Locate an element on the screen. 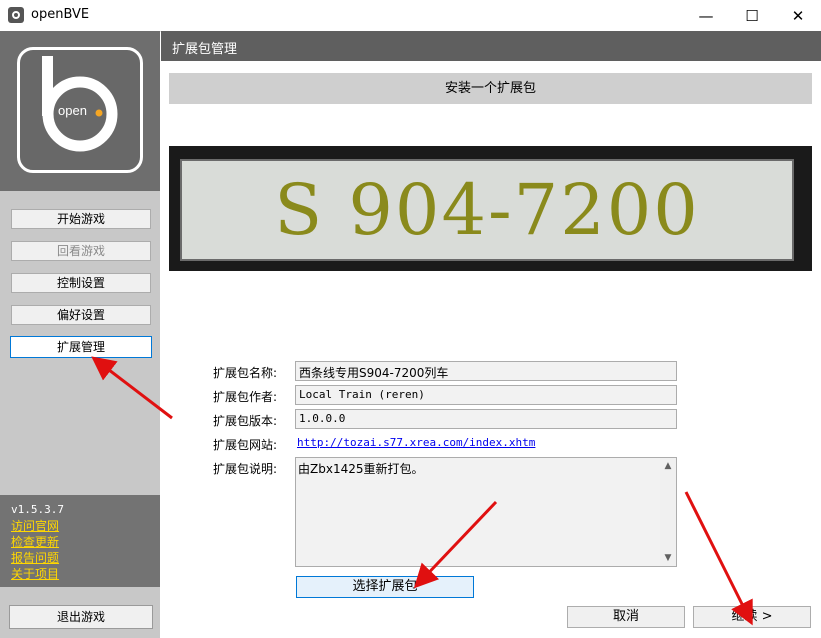  controls-settings-button: 控制设置 is located at coordinates (81, 283).